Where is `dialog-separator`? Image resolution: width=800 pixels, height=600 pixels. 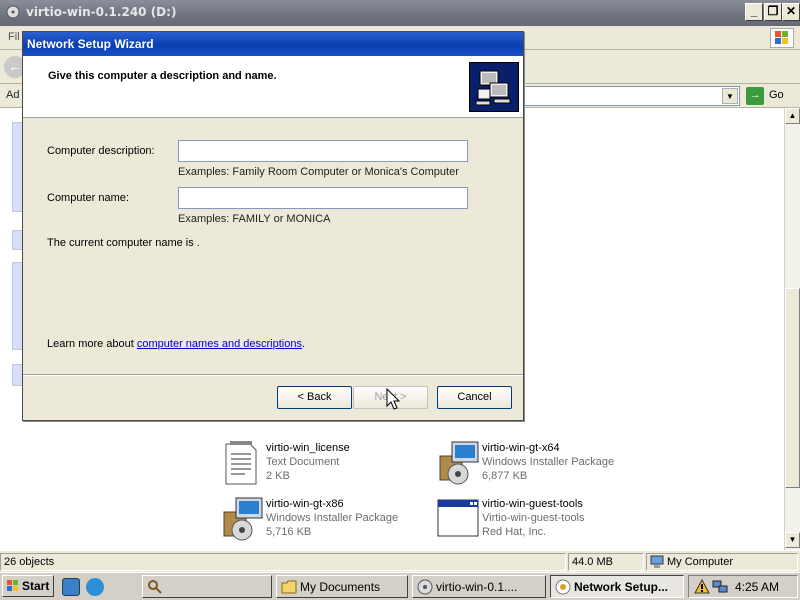 dialog-separator is located at coordinates (273, 375).